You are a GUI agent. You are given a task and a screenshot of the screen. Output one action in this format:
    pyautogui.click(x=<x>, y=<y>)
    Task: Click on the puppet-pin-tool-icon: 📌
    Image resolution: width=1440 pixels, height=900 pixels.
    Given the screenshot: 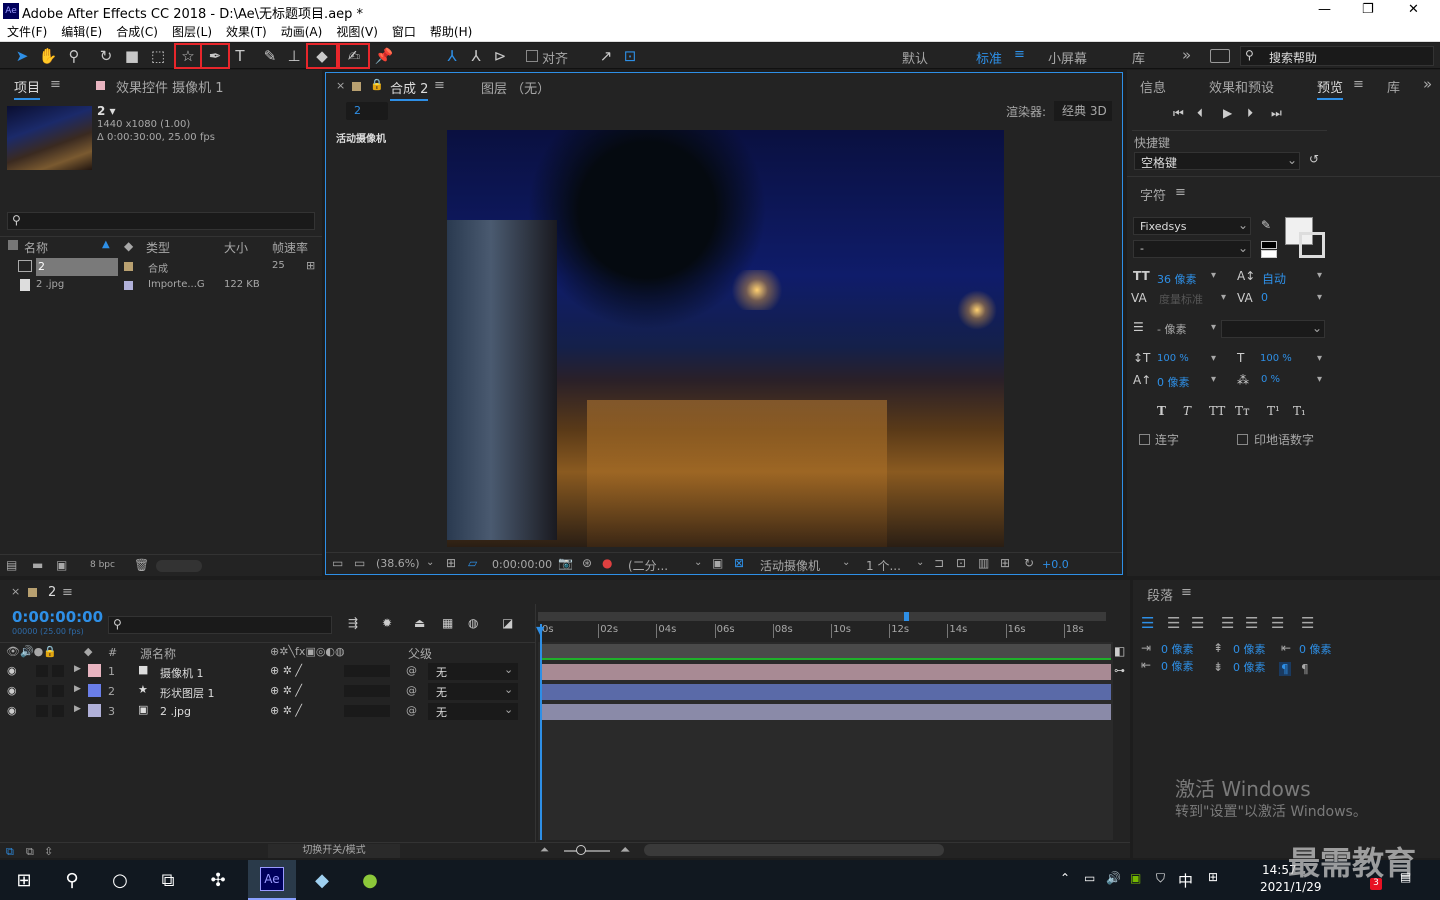 What is the action you would take?
    pyautogui.click(x=384, y=56)
    